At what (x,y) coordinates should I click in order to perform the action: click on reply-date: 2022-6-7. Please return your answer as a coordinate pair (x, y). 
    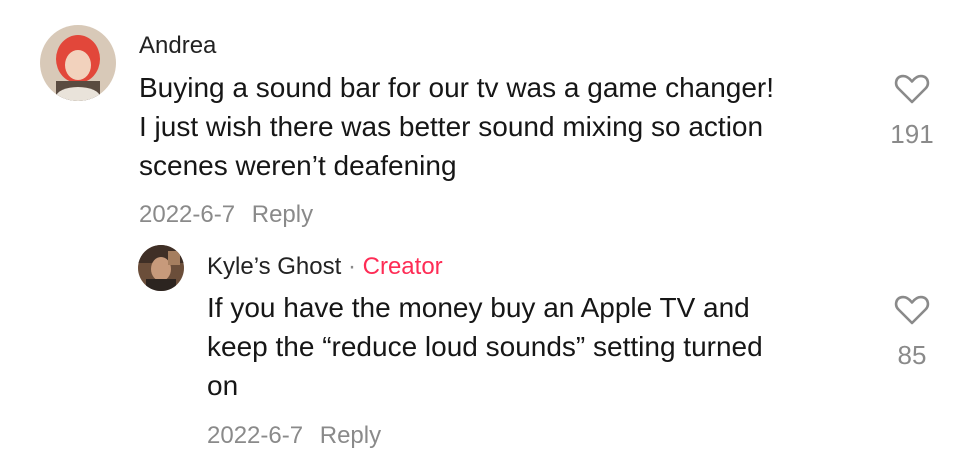
    Looking at the image, I should click on (255, 435).